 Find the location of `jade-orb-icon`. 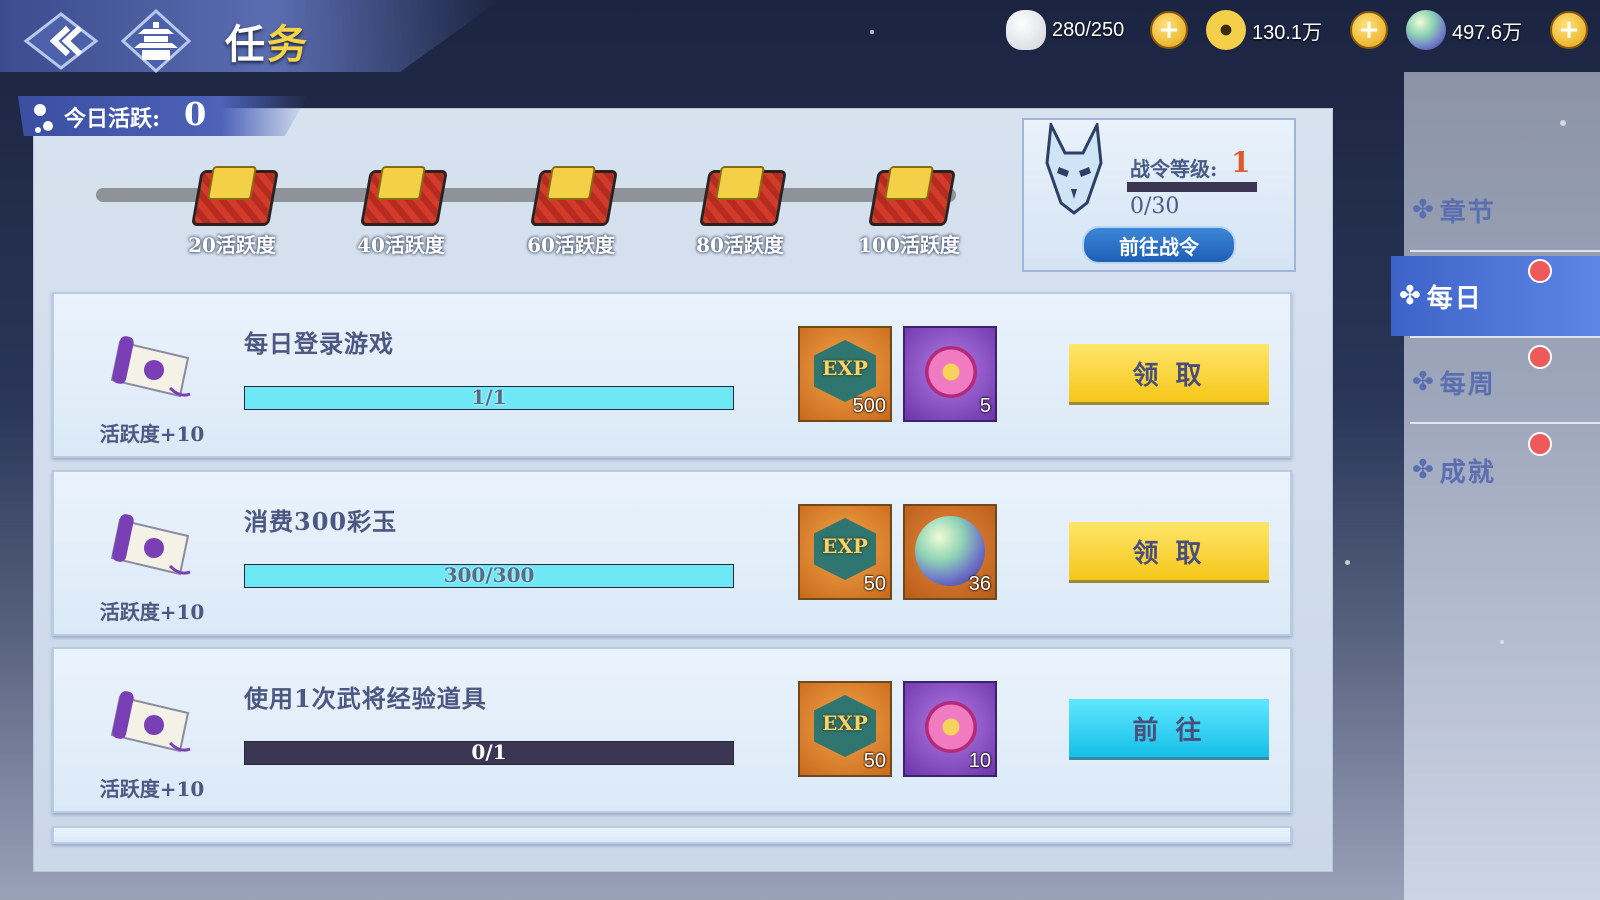

jade-orb-icon is located at coordinates (1426, 30).